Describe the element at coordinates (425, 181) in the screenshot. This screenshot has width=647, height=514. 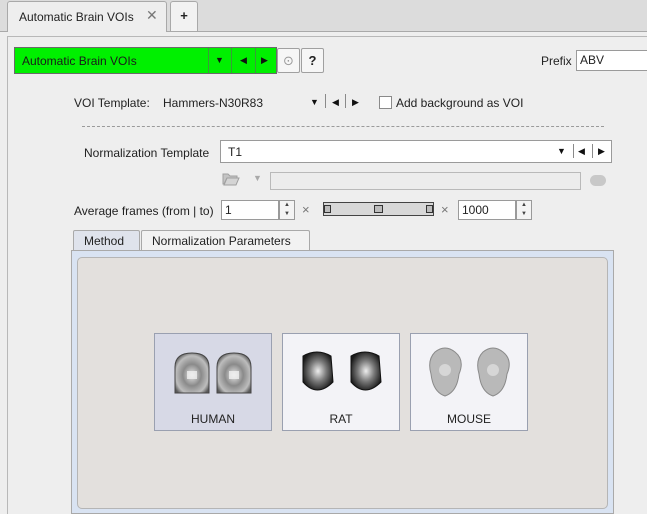
I see `template-path-field` at that location.